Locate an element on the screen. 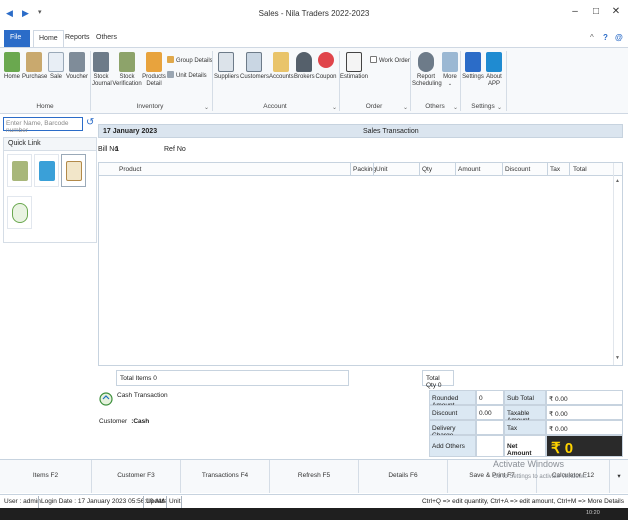 The width and height of the screenshot is (628, 520). status-user: User : admin is located at coordinates (22, 501).